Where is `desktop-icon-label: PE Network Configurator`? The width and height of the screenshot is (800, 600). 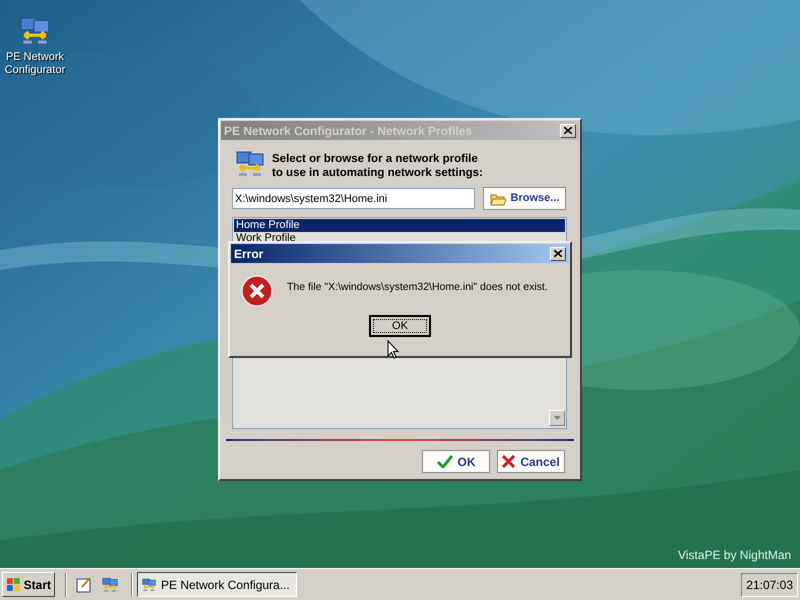
desktop-icon-label: PE Network Configurator is located at coordinates (35, 64).